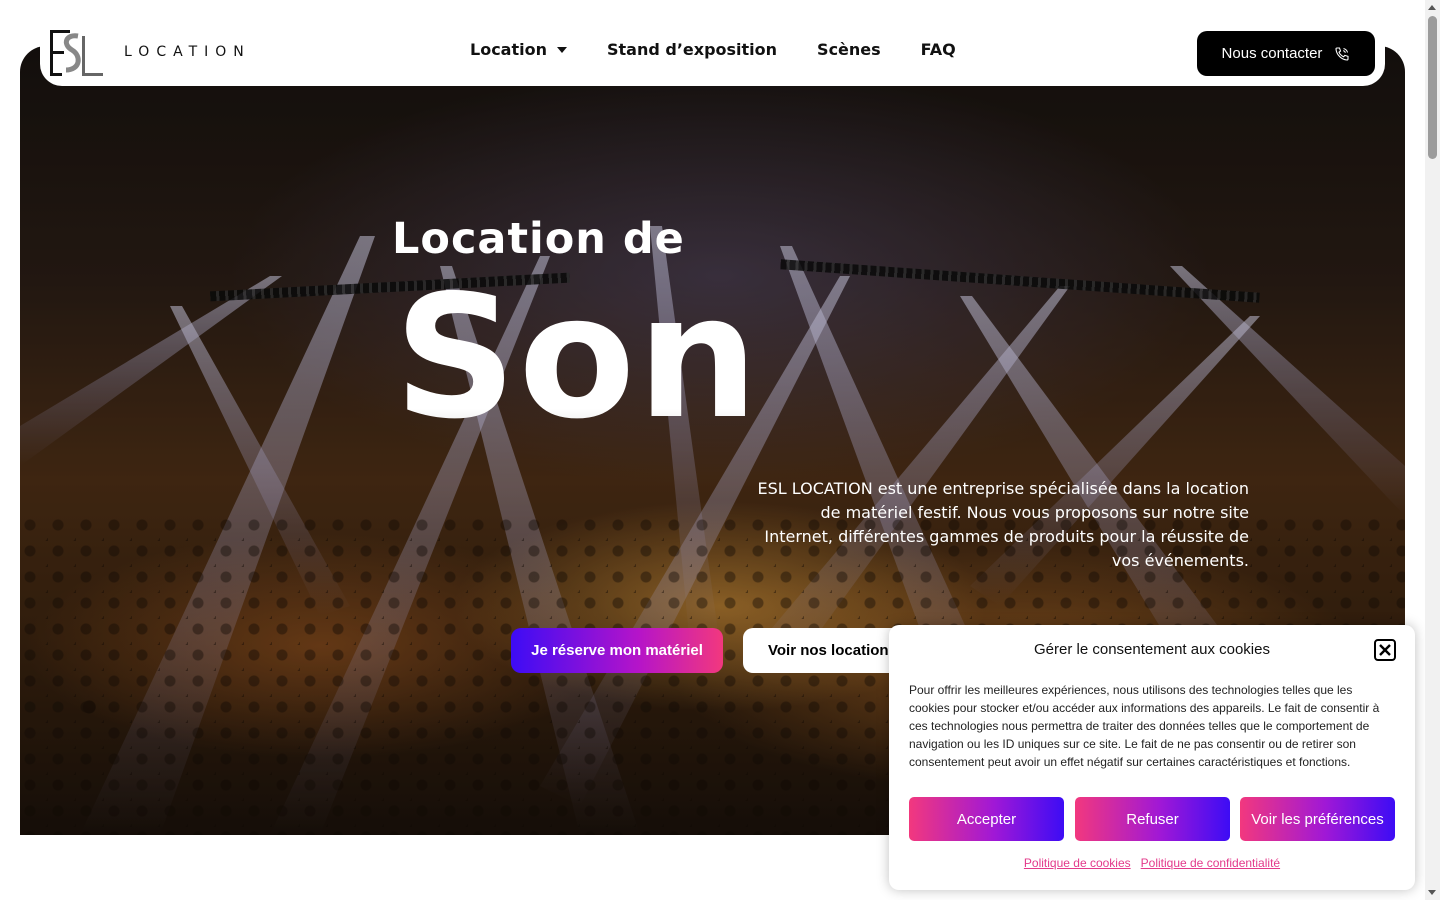  What do you see at coordinates (1432, 450) in the screenshot?
I see `page-scrollbar` at bounding box center [1432, 450].